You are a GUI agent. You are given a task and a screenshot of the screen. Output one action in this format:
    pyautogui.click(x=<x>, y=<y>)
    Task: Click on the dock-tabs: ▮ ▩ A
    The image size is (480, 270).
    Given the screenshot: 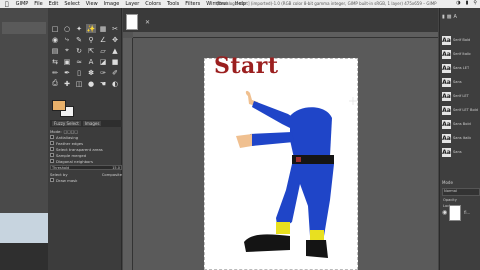 What is the action you would take?
    pyautogui.click(x=460, y=17)
    